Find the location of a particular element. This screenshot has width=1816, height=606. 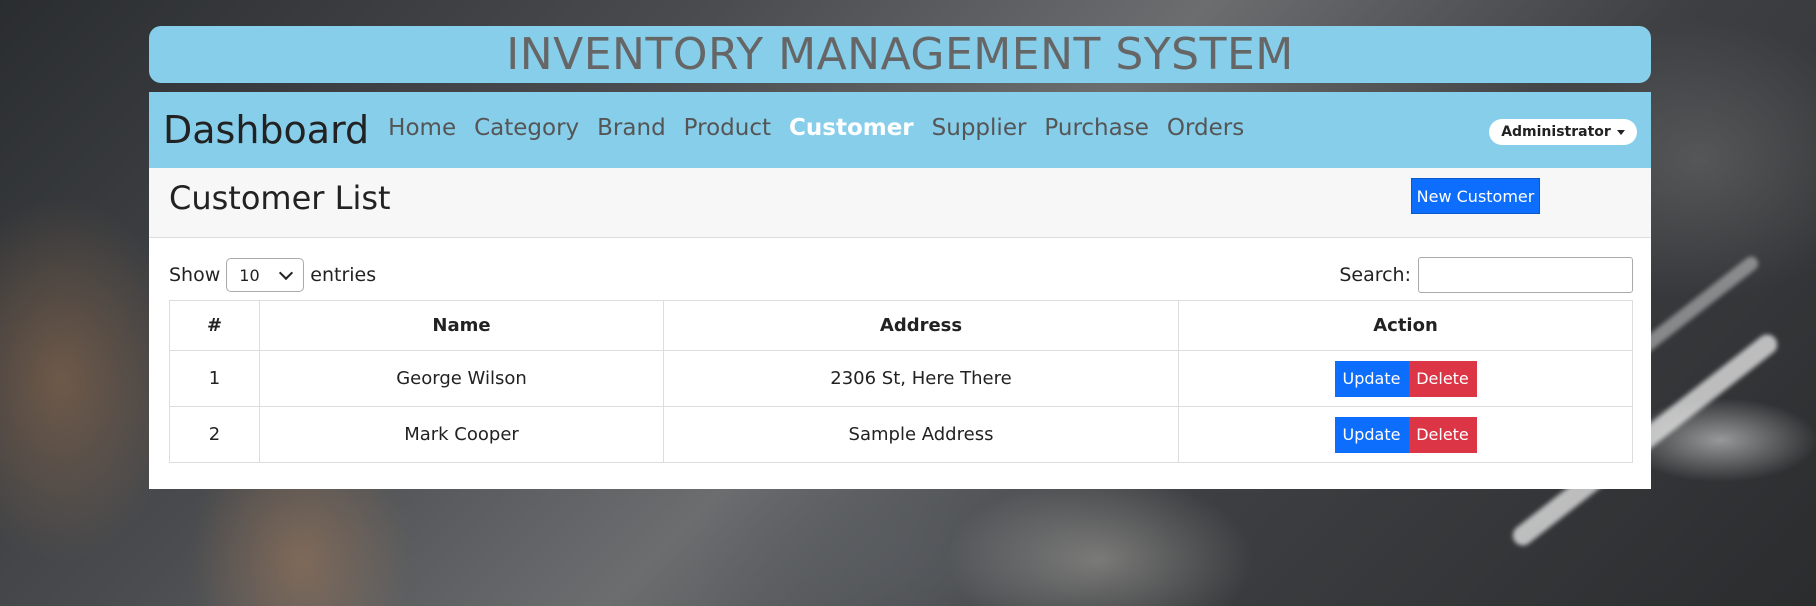

customer-name: George Wilson is located at coordinates (461, 378).